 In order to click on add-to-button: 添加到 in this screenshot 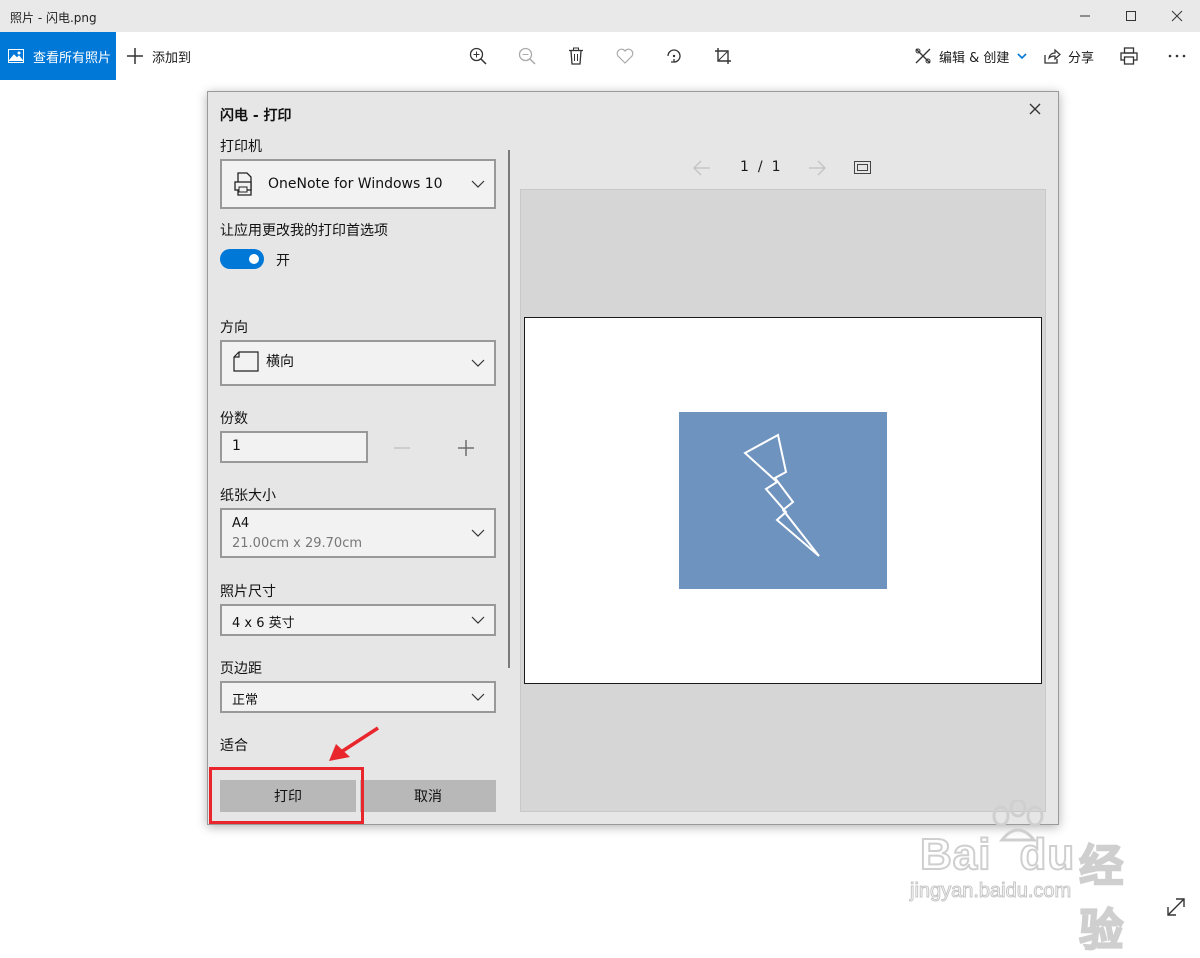, I will do `click(158, 56)`.